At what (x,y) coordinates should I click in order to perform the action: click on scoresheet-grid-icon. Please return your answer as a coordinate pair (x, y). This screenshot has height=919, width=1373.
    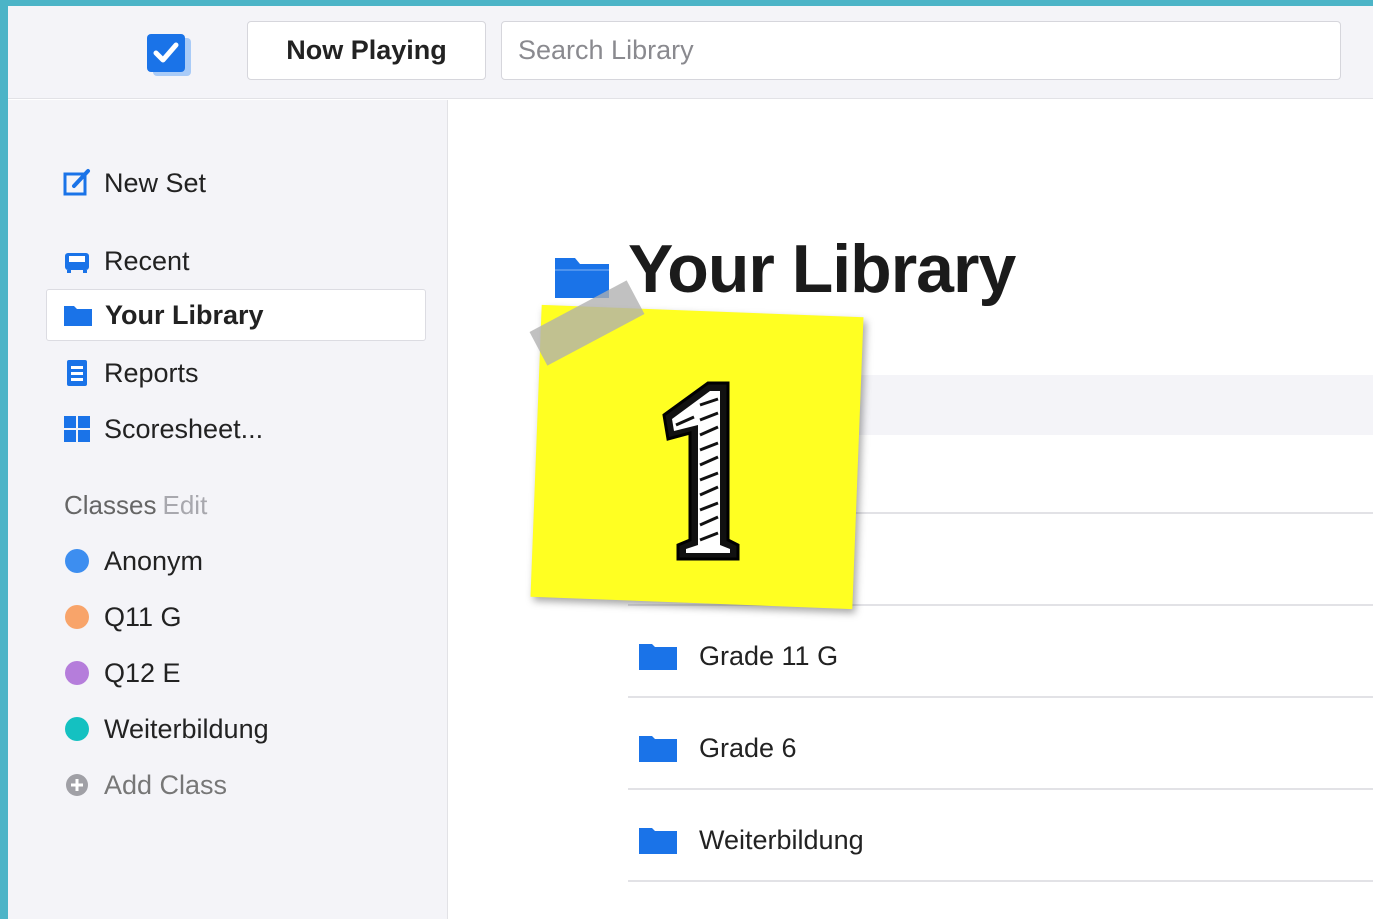
    Looking at the image, I should click on (77, 429).